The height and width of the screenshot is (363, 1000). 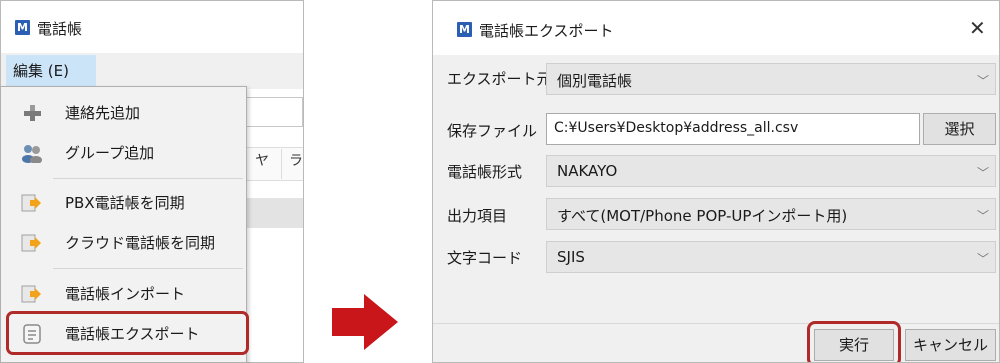 What do you see at coordinates (771, 171) in the screenshot?
I see `format-select: NAKAYO ﹀` at bounding box center [771, 171].